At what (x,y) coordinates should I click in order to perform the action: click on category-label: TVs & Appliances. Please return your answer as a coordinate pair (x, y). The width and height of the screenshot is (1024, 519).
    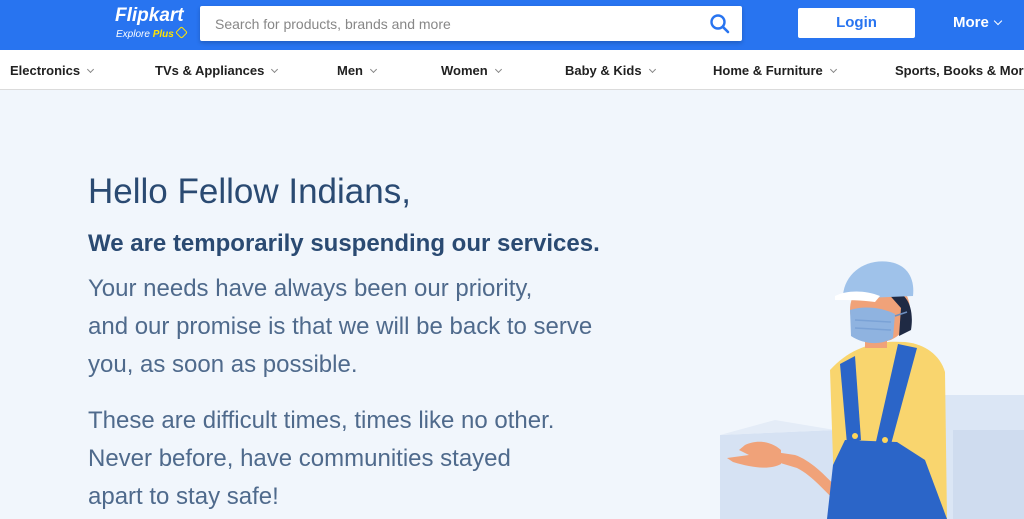
    Looking at the image, I should click on (210, 70).